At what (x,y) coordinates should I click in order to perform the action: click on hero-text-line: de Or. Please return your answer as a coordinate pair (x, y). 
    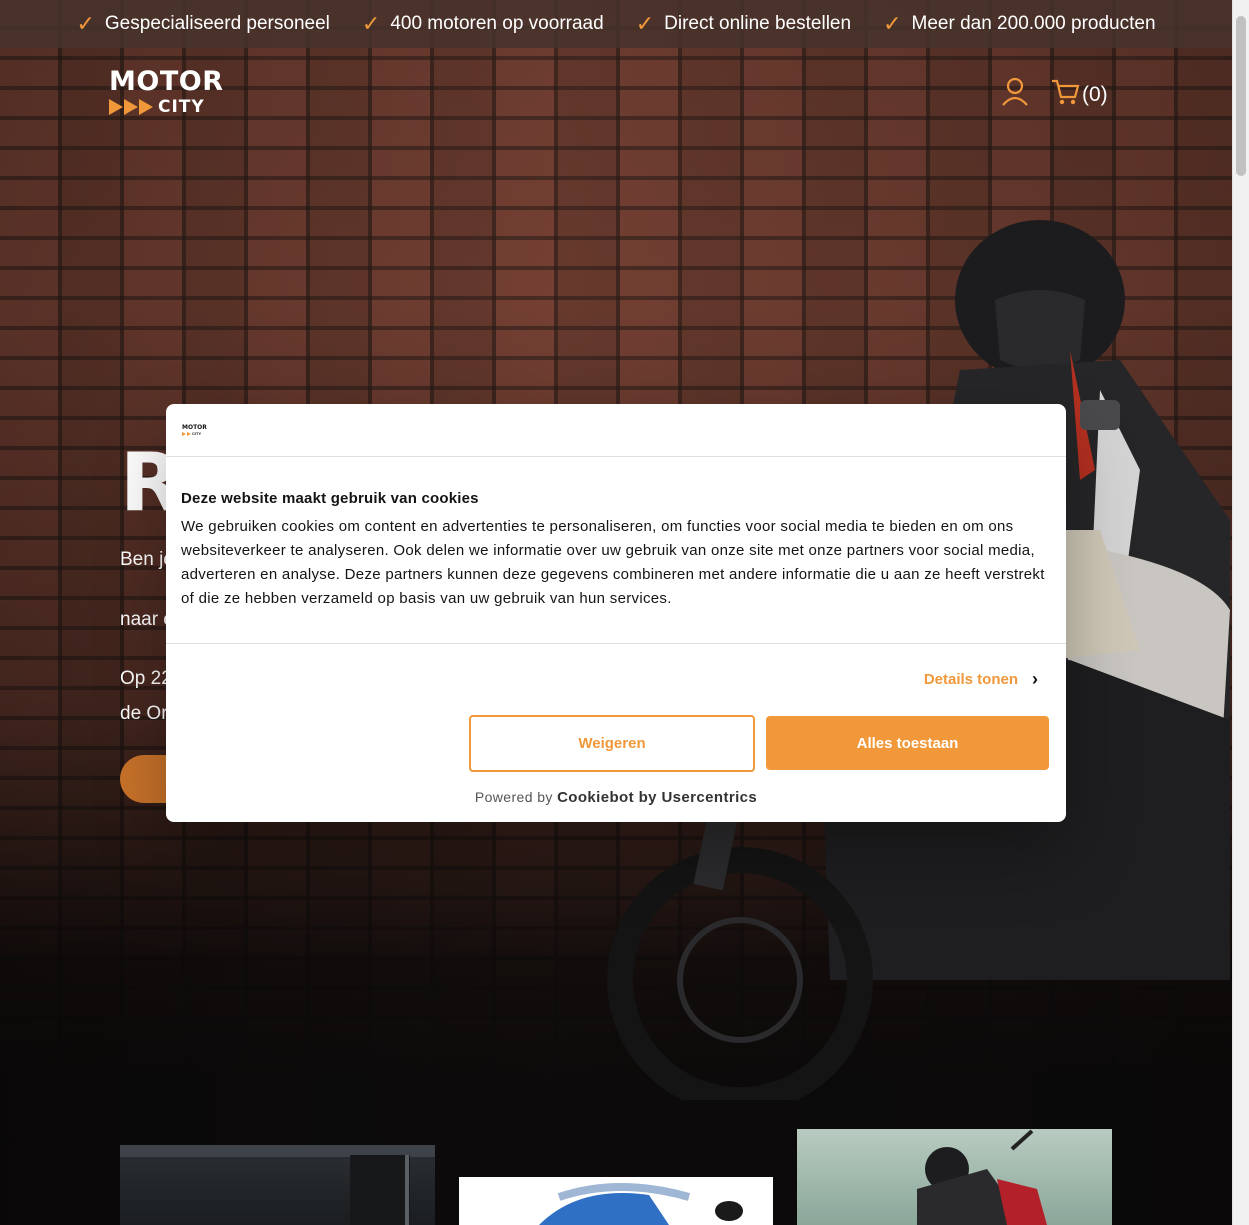
    Looking at the image, I should click on (144, 713).